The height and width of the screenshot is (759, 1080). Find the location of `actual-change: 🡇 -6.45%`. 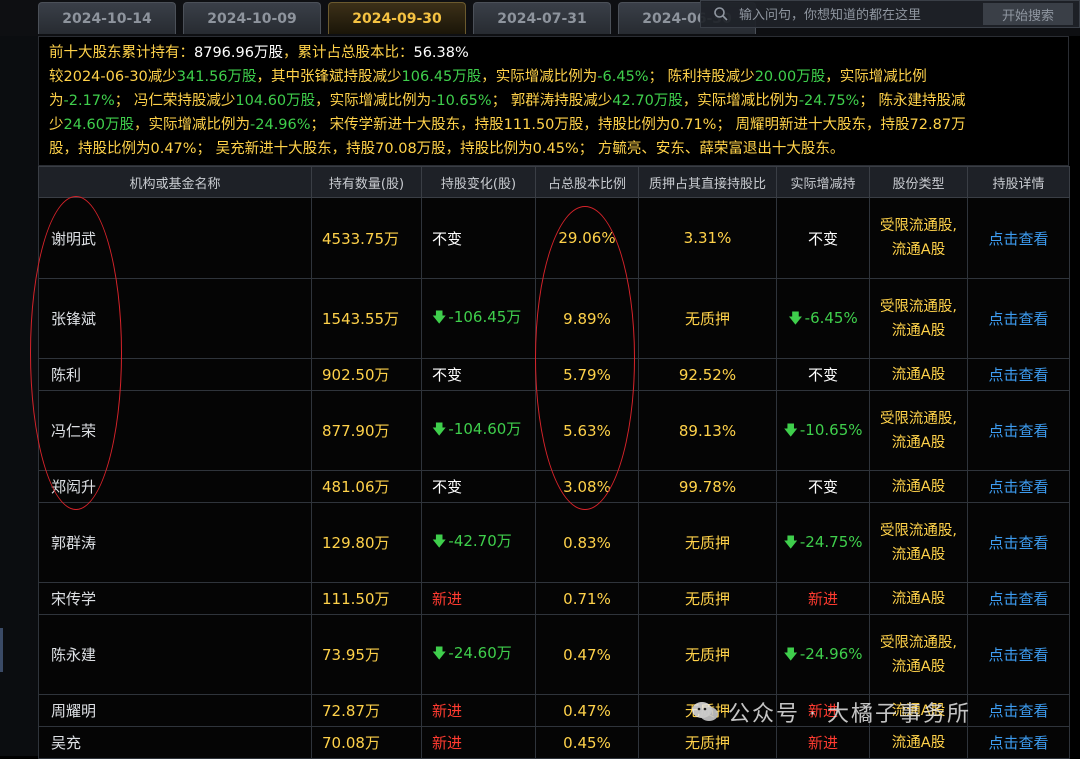

actual-change: 🡇 -6.45% is located at coordinates (823, 318).